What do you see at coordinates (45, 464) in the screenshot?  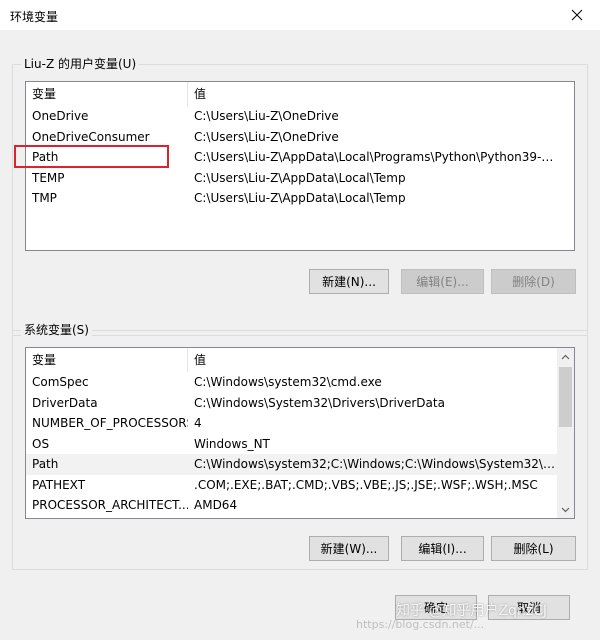 I see `variable-name: Path` at bounding box center [45, 464].